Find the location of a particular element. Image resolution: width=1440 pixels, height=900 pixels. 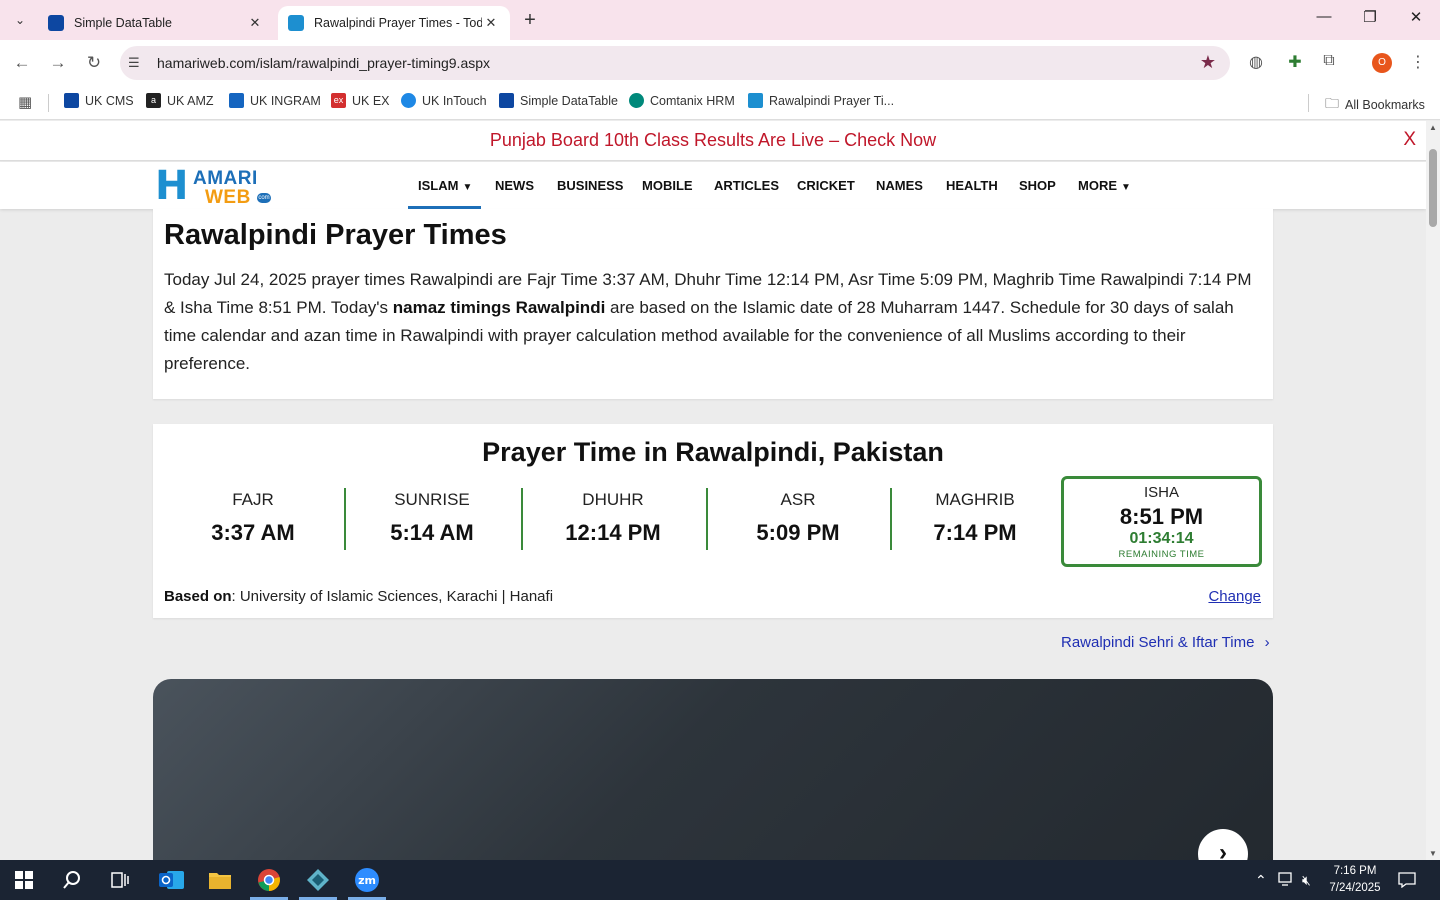

profile-avatar: O is located at coordinates (1382, 63).